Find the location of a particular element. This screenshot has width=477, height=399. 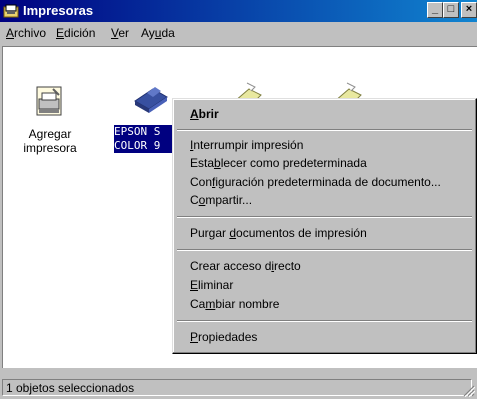

menu-edicion: Edición is located at coordinates (75, 33).